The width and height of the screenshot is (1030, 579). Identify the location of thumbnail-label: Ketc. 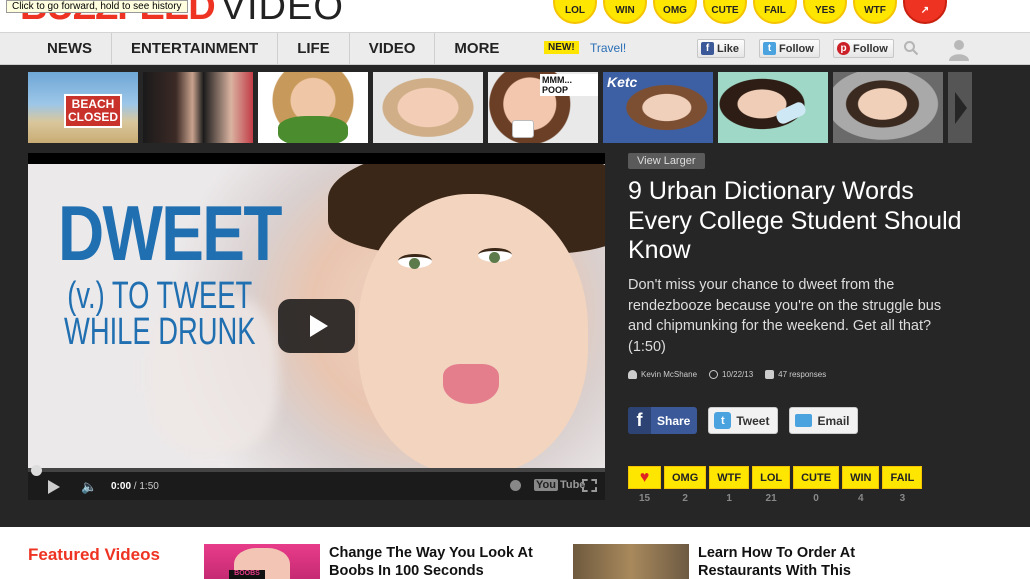
(622, 82).